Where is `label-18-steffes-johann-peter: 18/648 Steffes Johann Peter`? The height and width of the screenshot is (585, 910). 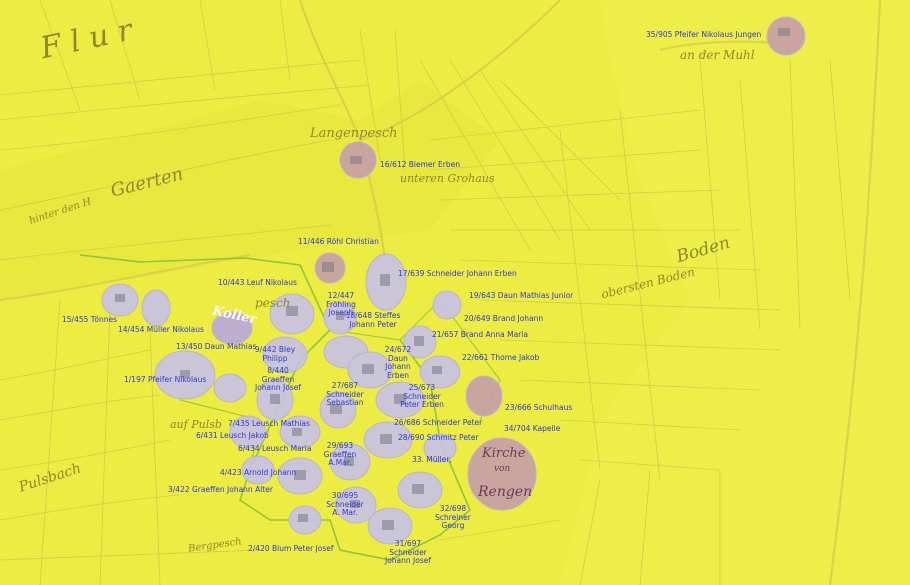 label-18-steffes-johann-peter: 18/648 Steffes Johann Peter is located at coordinates (373, 320).